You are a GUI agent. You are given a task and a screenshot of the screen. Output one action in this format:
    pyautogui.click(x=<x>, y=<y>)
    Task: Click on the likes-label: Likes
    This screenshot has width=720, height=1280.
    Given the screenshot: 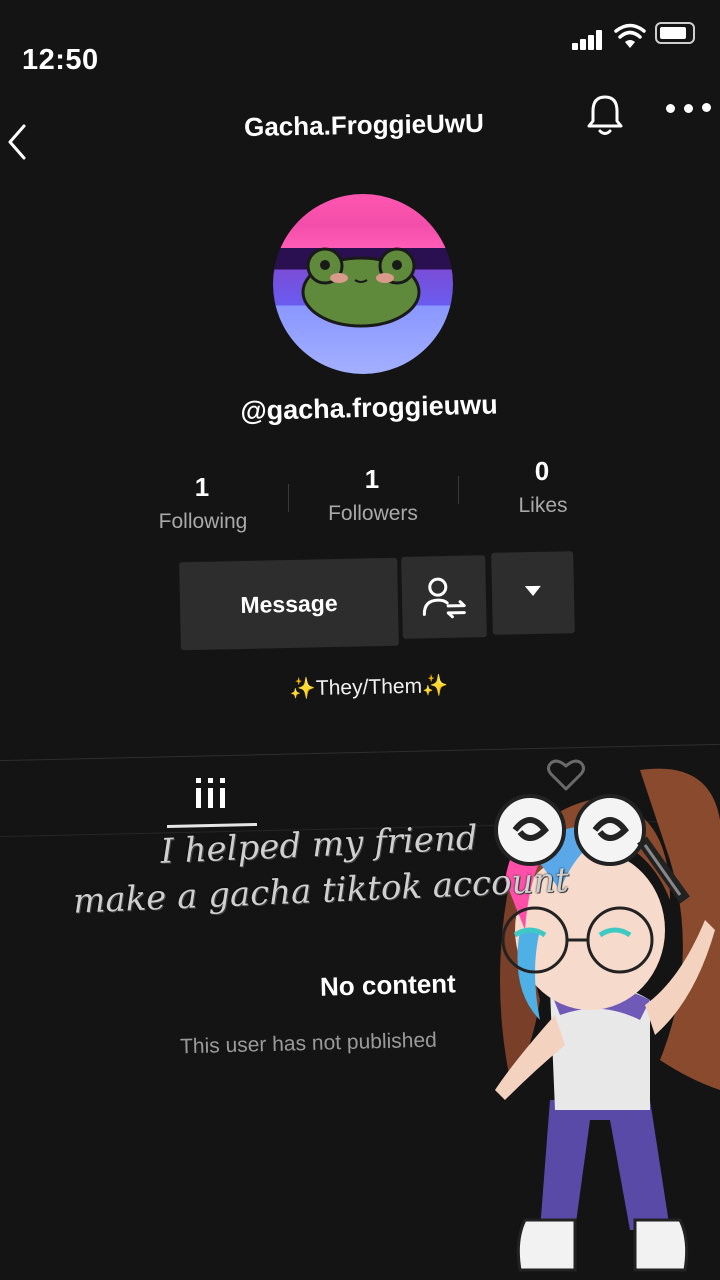 What is the action you would take?
    pyautogui.click(x=543, y=505)
    